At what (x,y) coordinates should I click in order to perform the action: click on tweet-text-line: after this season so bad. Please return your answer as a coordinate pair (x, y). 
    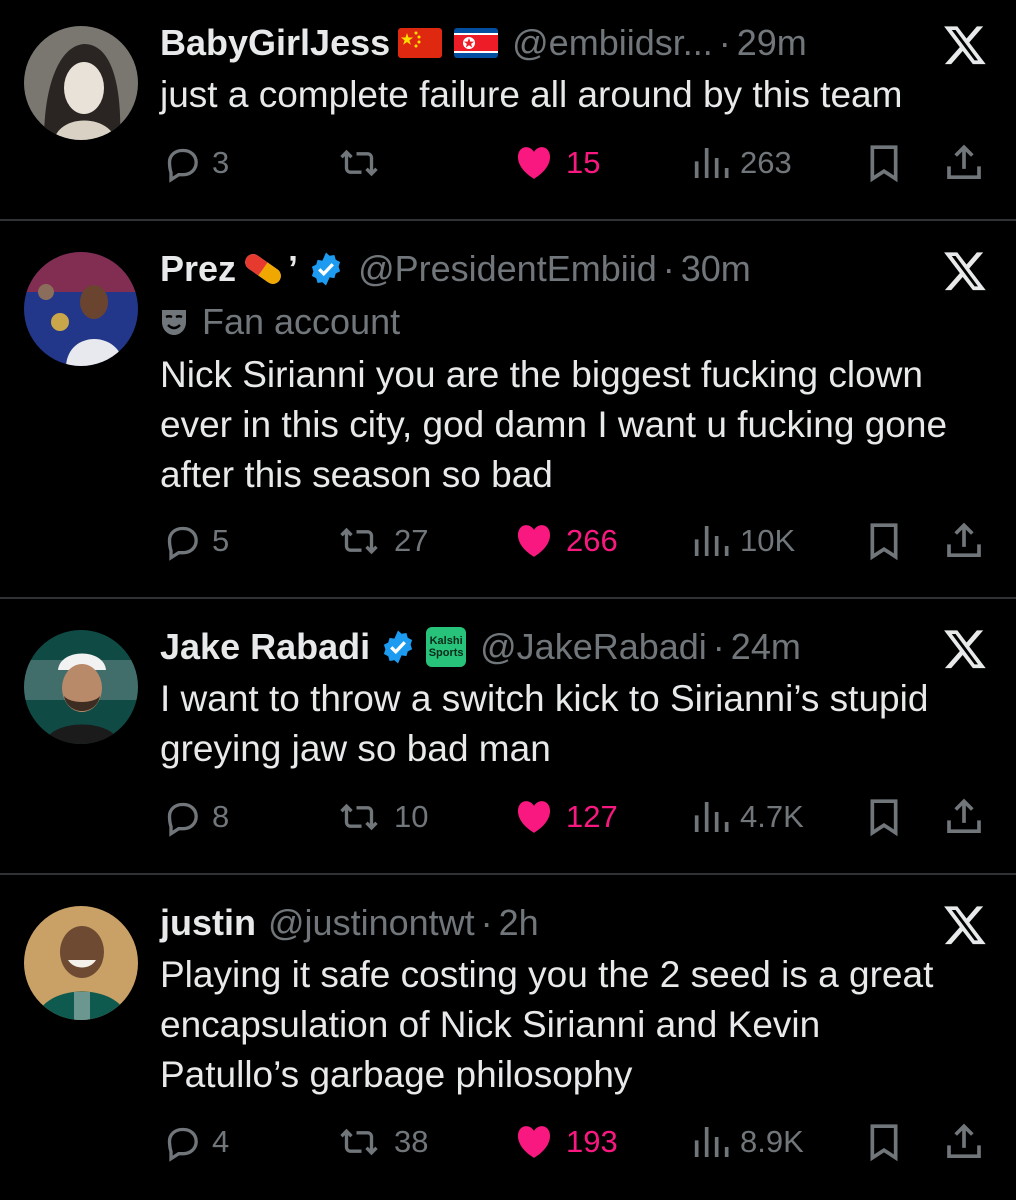
    Looking at the image, I should click on (356, 474).